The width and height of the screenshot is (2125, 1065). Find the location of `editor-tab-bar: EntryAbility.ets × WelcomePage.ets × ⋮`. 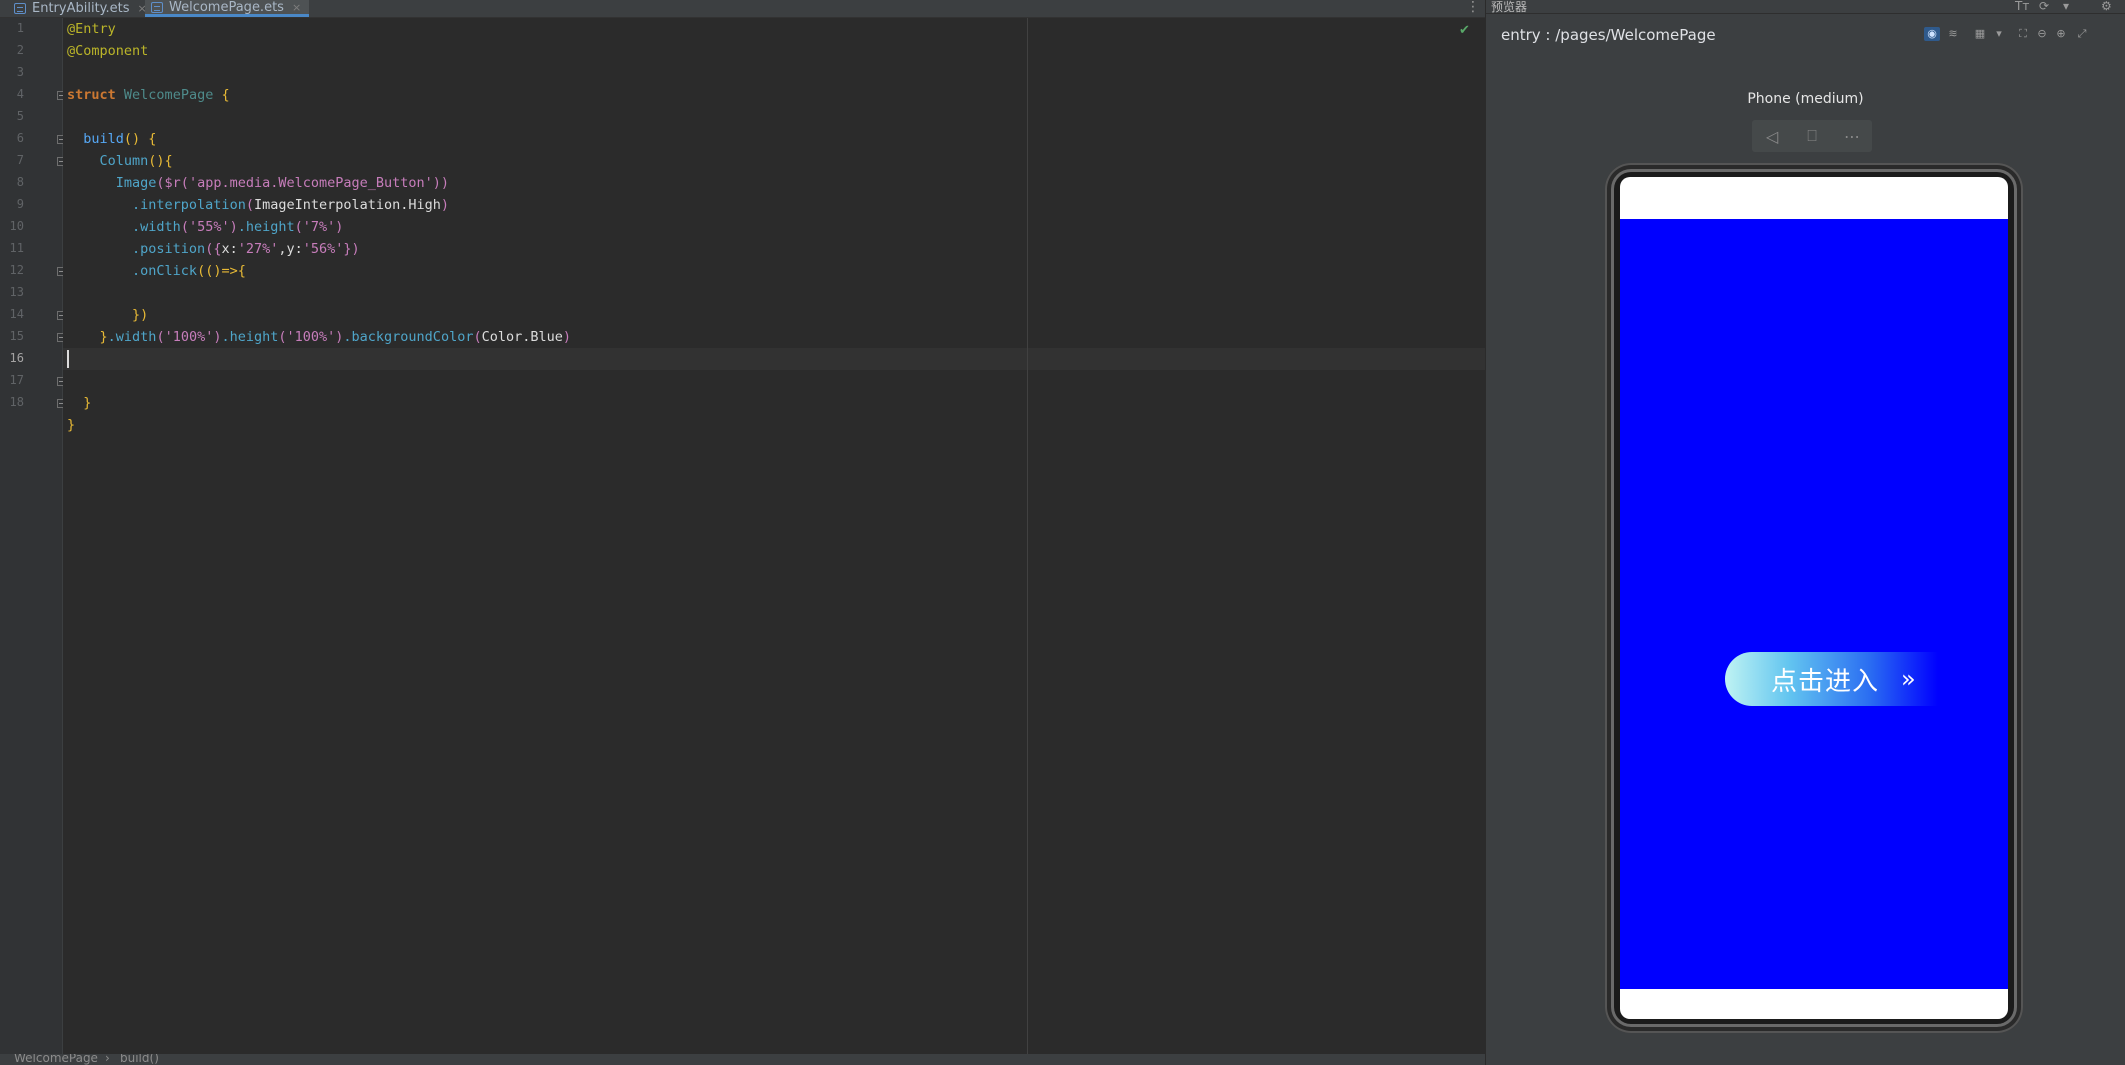

editor-tab-bar: EntryAbility.ets × WelcomePage.ets × ⋮ is located at coordinates (742, 9).